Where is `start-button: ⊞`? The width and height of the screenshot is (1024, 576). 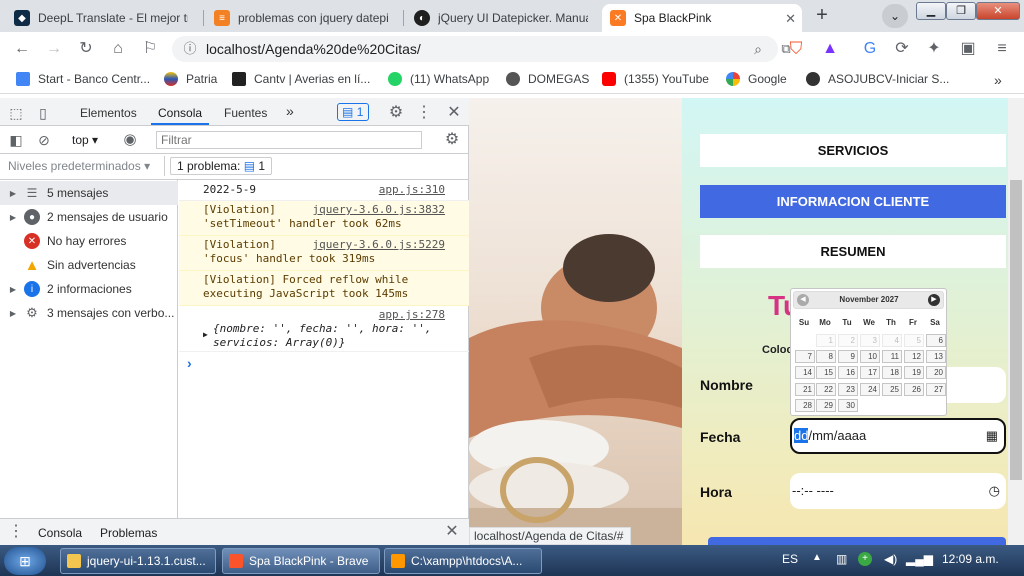
start-button: ⊞ is located at coordinates (25, 561).